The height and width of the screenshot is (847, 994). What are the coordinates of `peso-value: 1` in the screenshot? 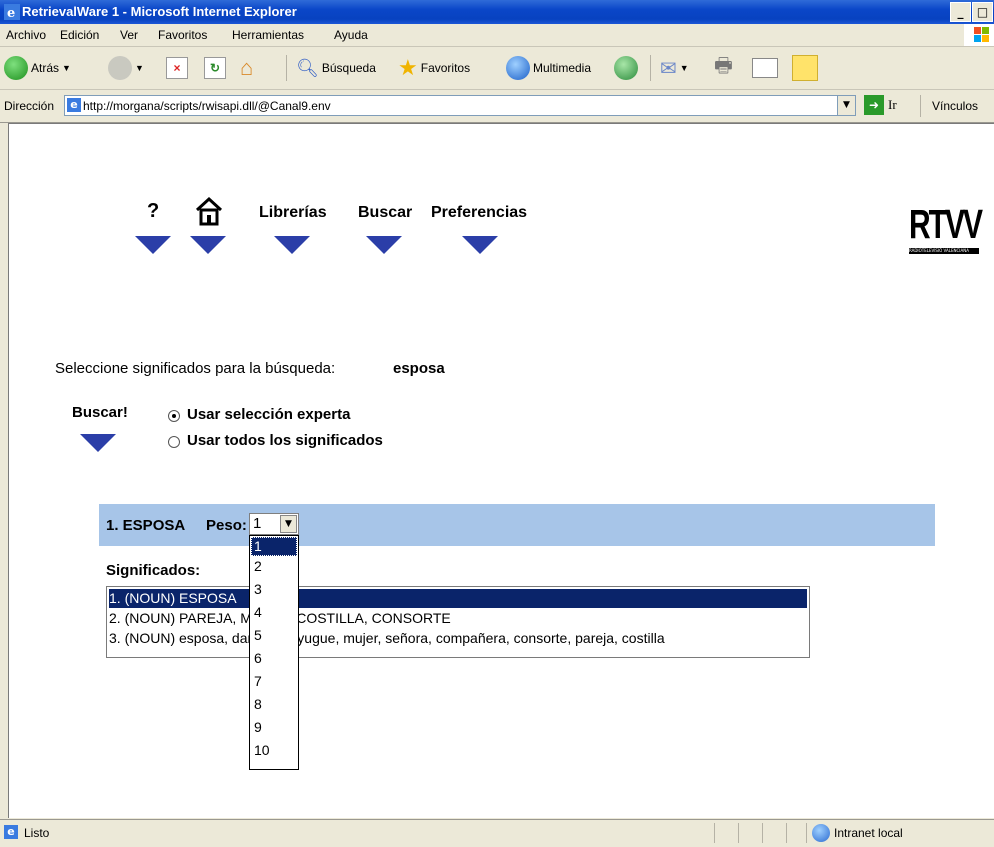 It's located at (257, 523).